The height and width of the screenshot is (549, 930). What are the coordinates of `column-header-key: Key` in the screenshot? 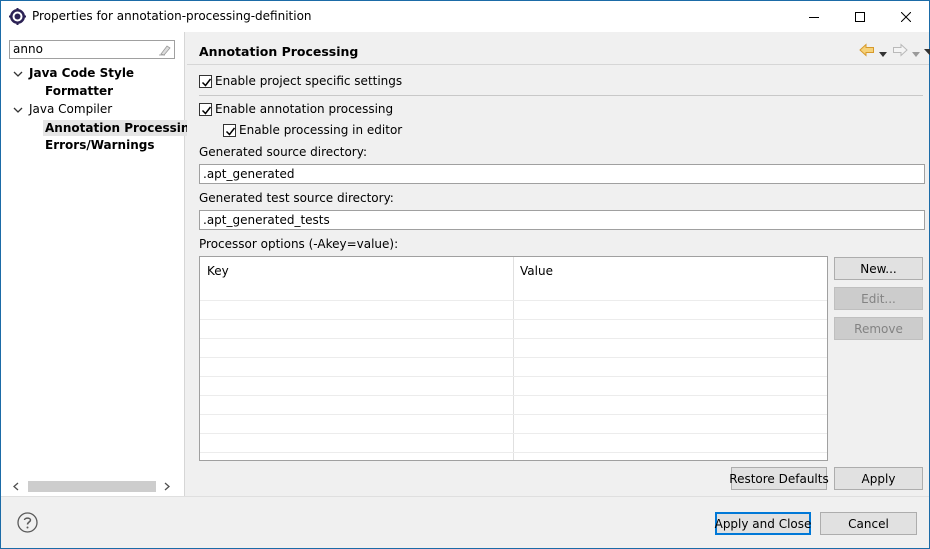 It's located at (356, 278).